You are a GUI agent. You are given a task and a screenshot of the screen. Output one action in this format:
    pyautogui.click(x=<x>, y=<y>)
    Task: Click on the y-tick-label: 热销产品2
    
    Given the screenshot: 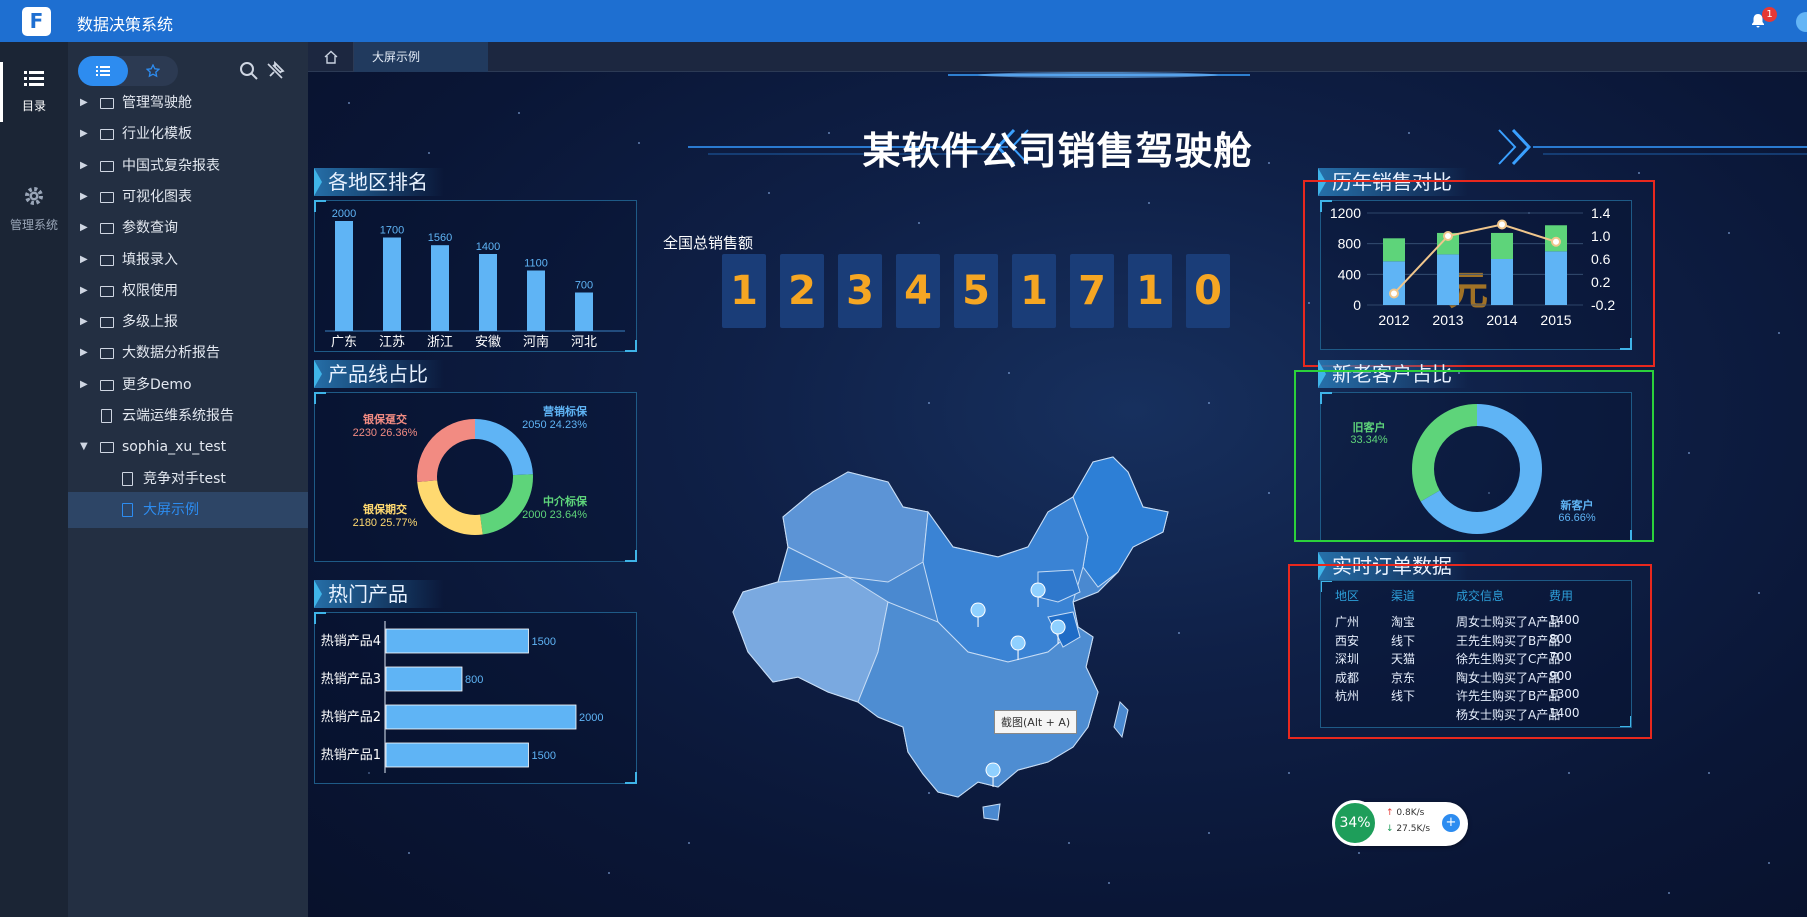 What is the action you would take?
    pyautogui.click(x=351, y=717)
    